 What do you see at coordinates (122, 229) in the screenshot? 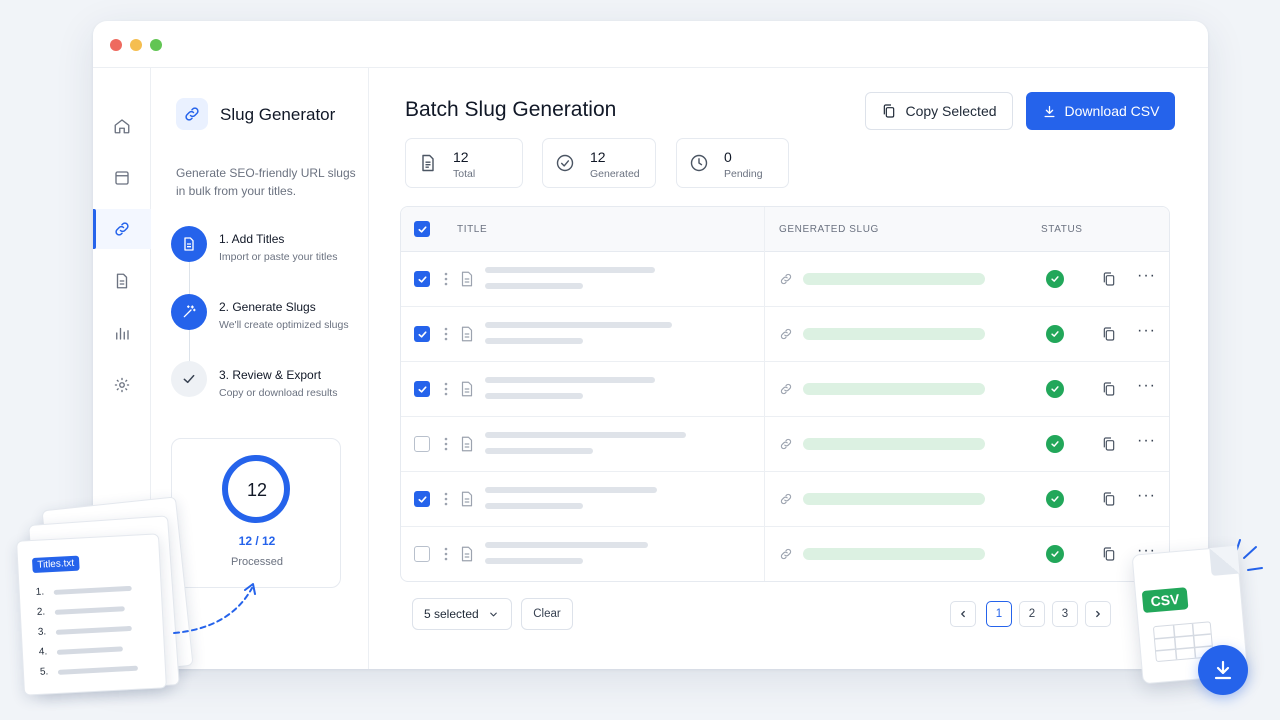
I see `rail-item-slugs` at bounding box center [122, 229].